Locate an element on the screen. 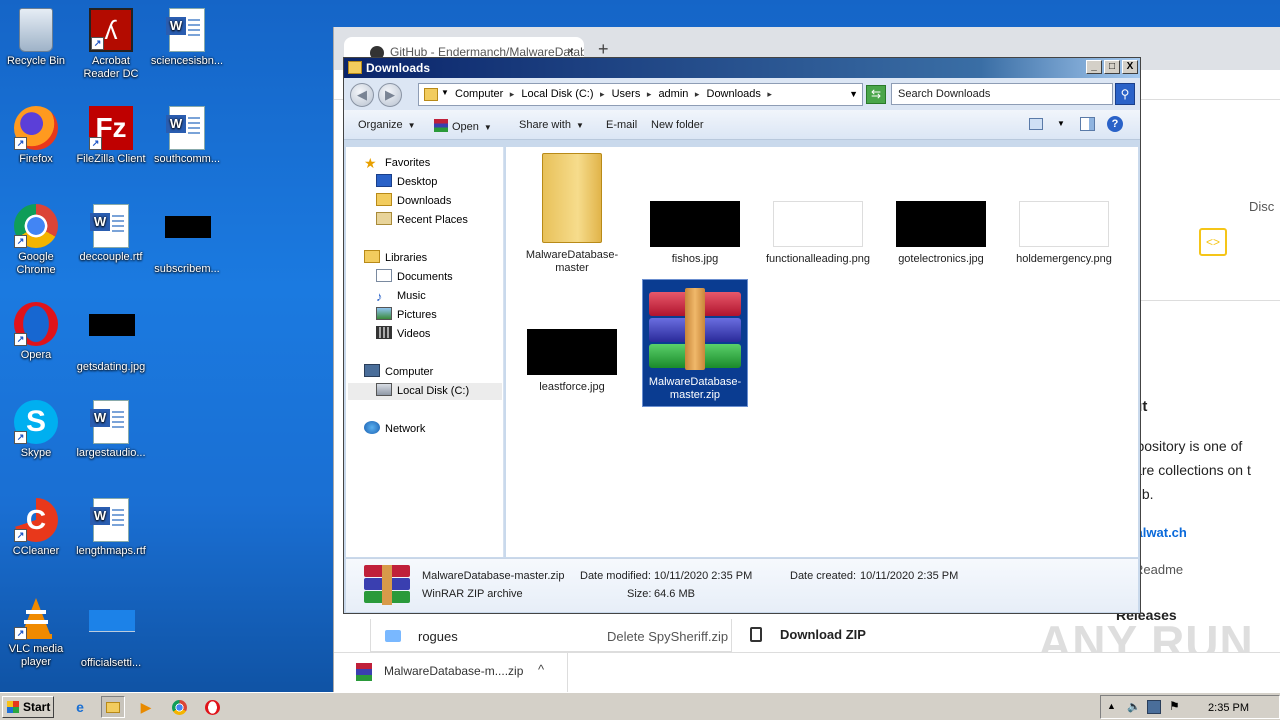  share-with-menu: Share with ▼ is located at coordinates (551, 125).